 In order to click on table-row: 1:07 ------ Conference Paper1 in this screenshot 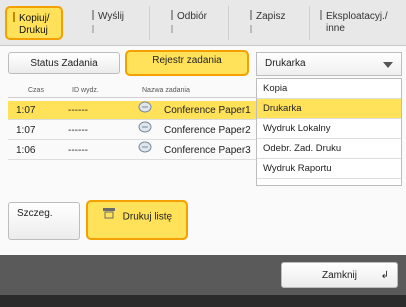, I will do `click(132, 110)`.